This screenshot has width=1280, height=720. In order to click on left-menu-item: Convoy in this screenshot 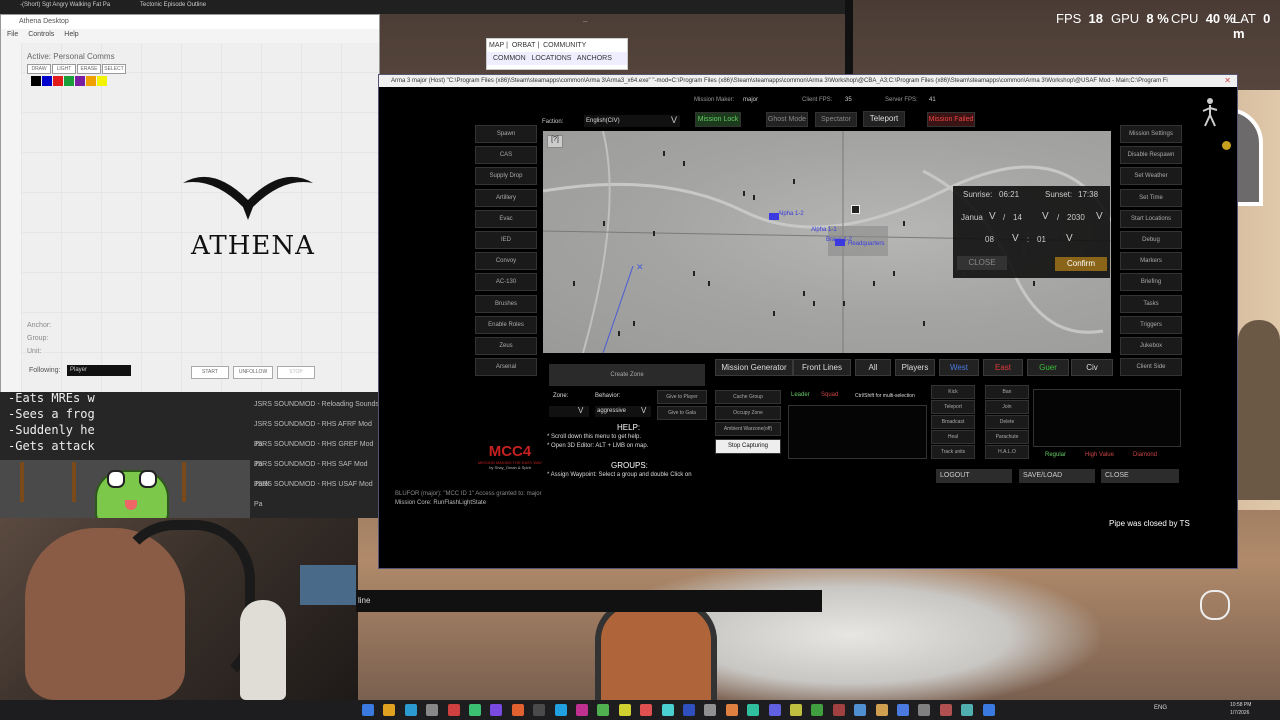, I will do `click(506, 261)`.